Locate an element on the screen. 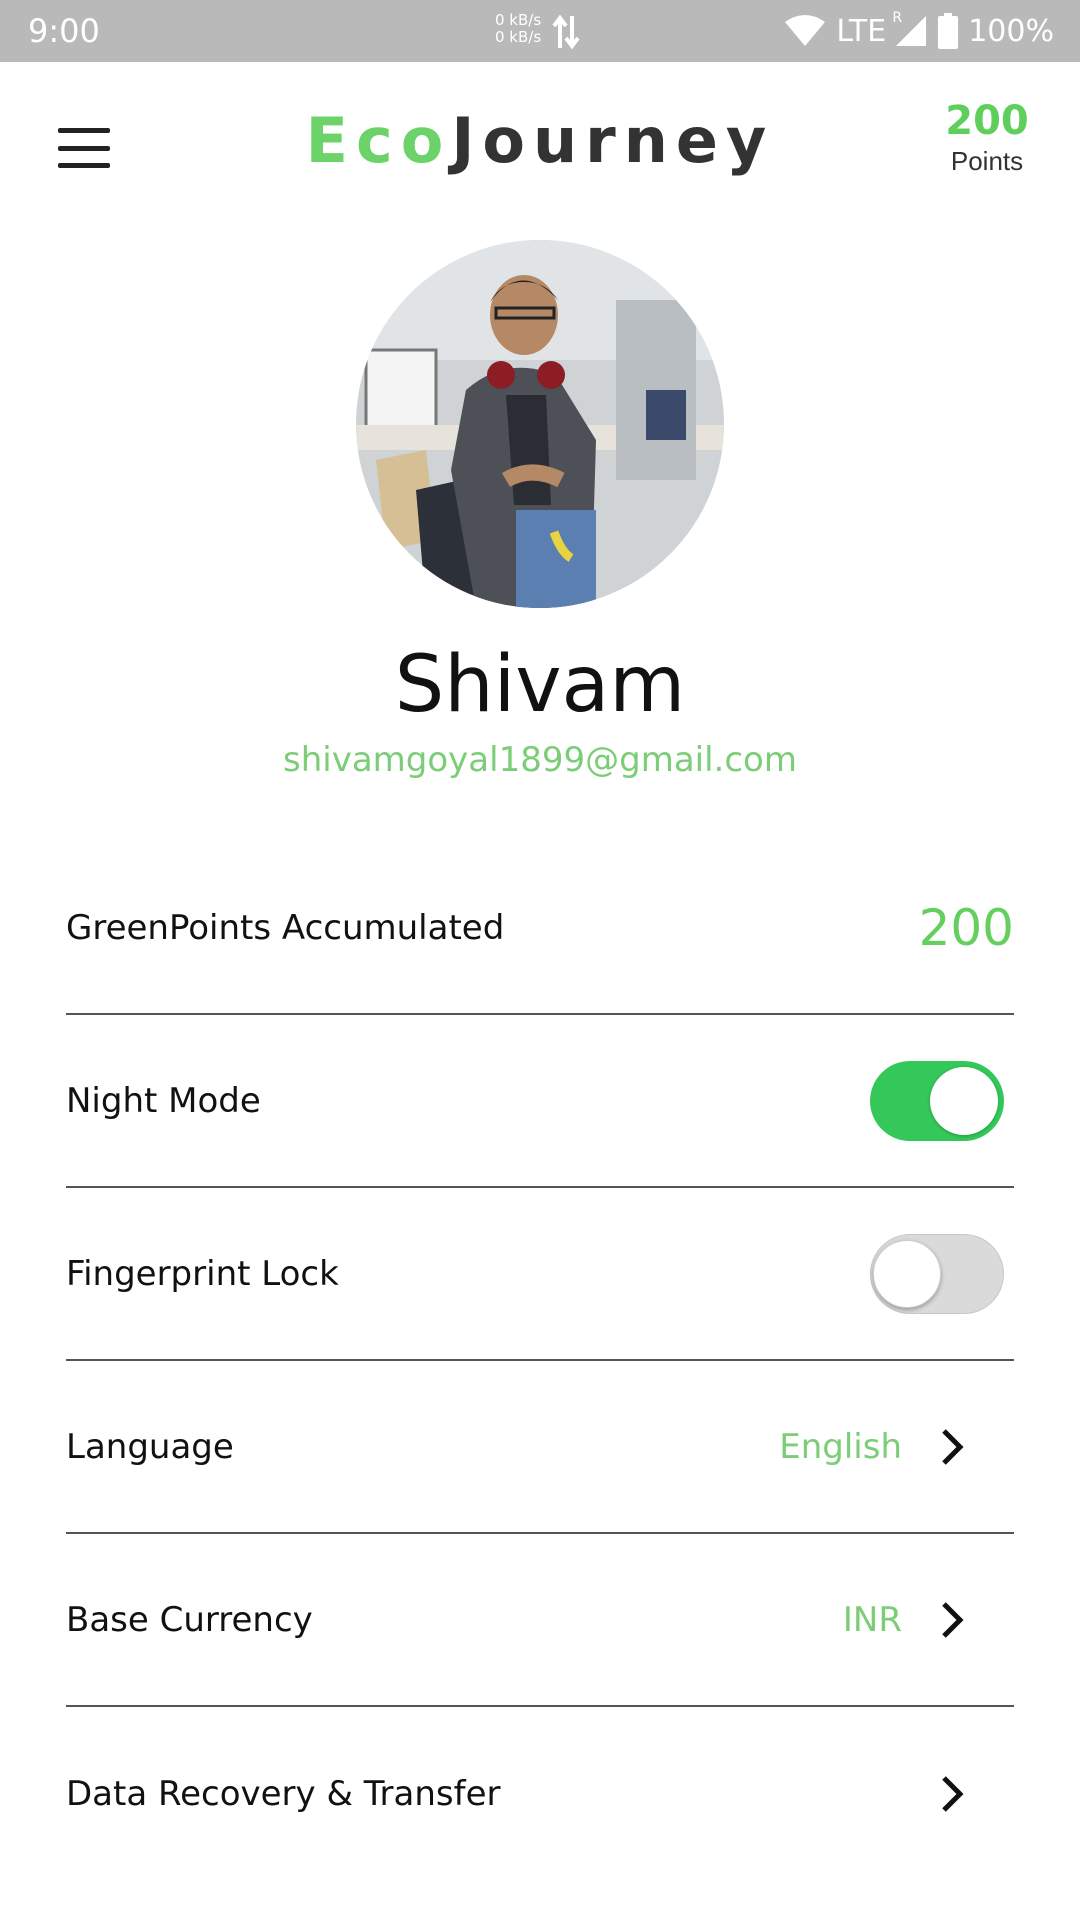 The height and width of the screenshot is (1920, 1080). battery-icon is located at coordinates (948, 31).